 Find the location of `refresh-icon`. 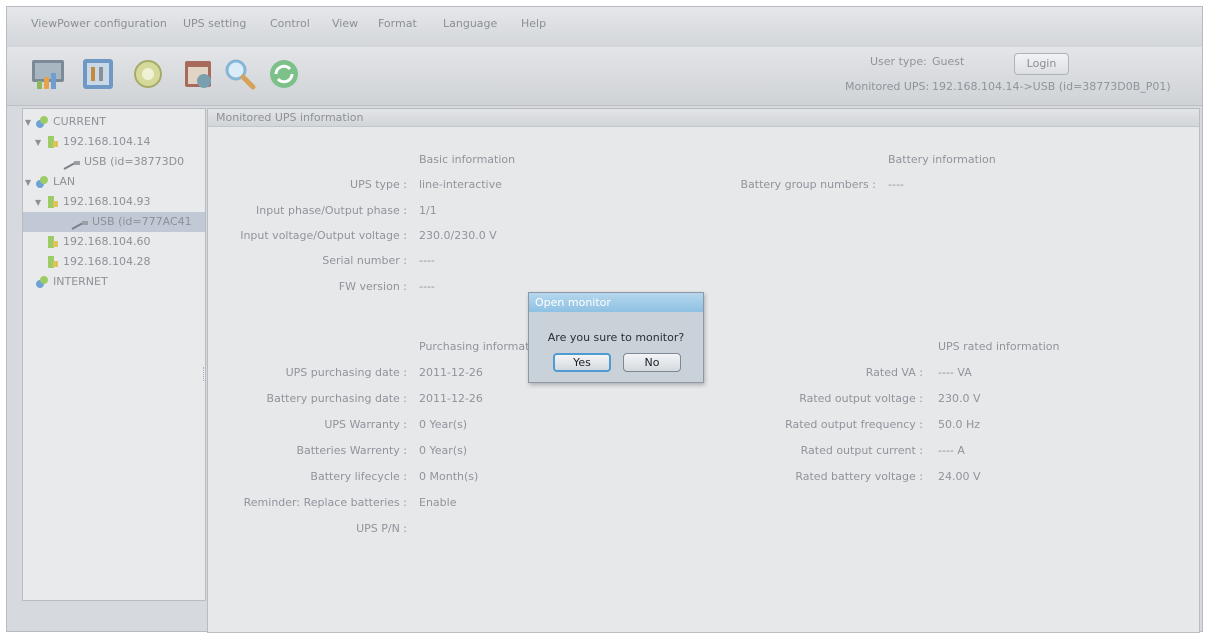

refresh-icon is located at coordinates (284, 74).